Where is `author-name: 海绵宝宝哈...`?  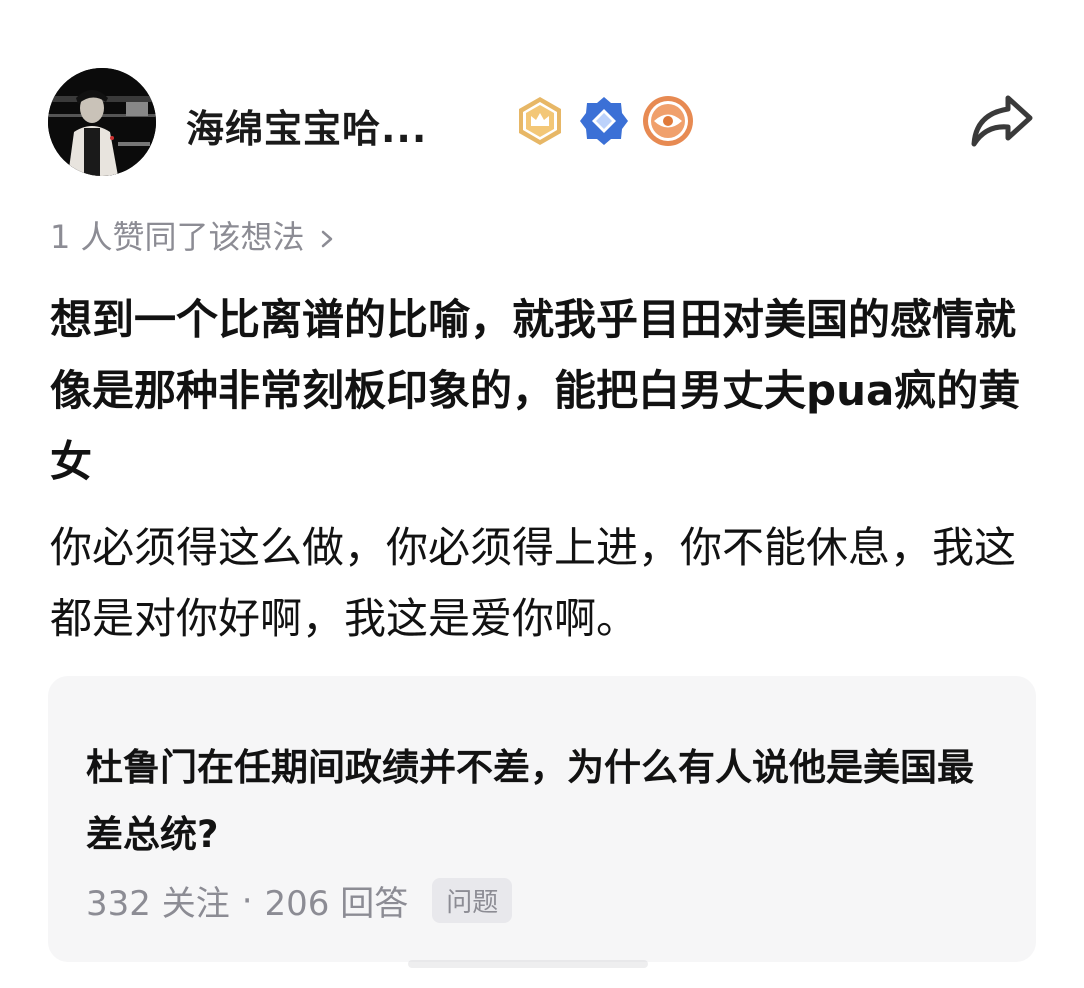
author-name: 海绵宝宝哈... is located at coordinates (306, 125).